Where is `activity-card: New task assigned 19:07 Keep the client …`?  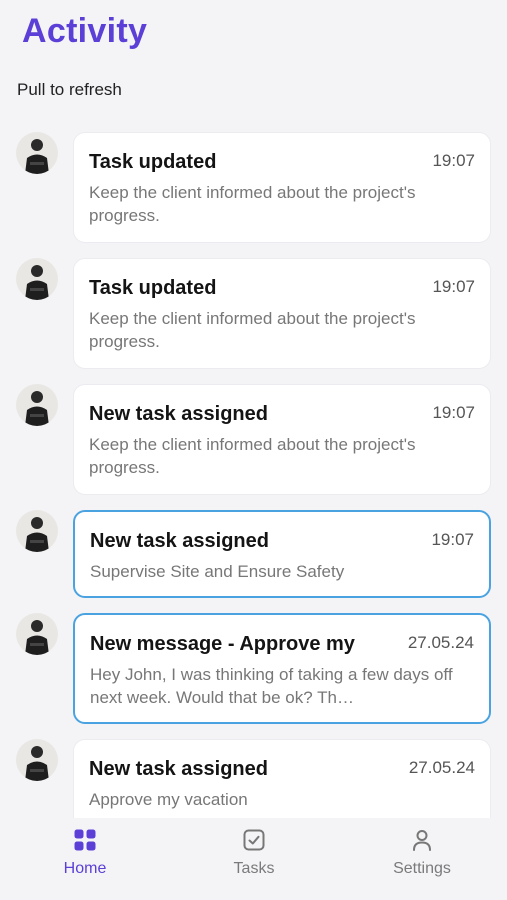 activity-card: New task assigned 19:07 Keep the client … is located at coordinates (282, 439).